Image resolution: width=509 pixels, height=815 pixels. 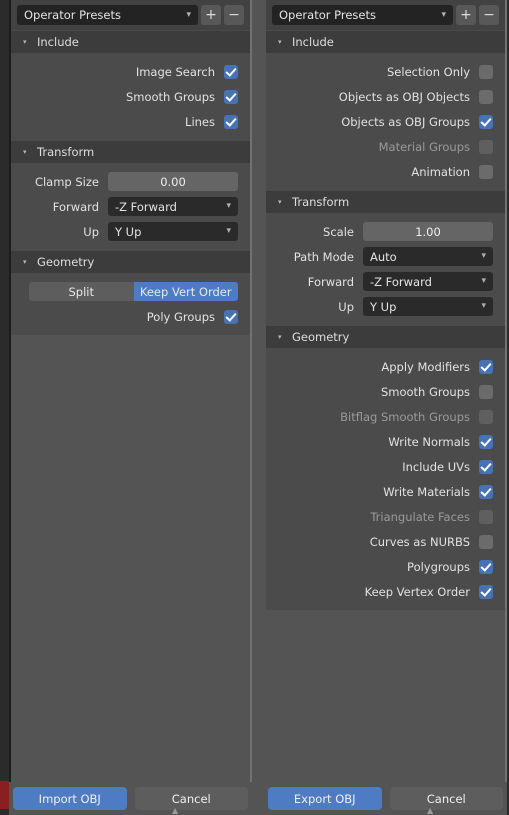 What do you see at coordinates (175, 811) in the screenshot?
I see `import-scroll-chevron-icon: ▲` at bounding box center [175, 811].